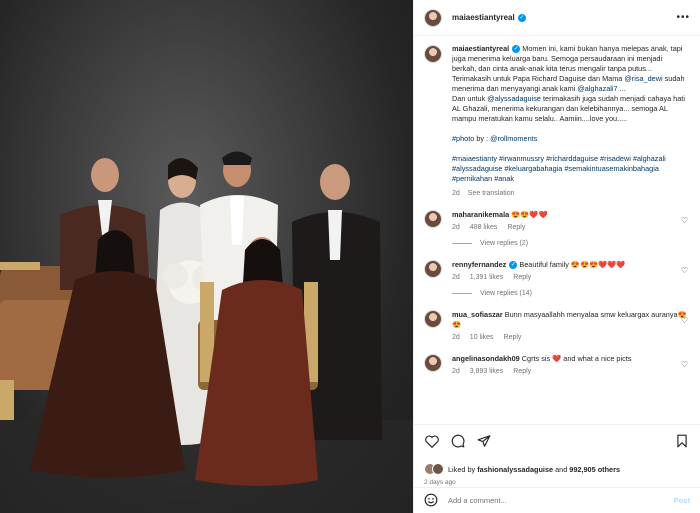  Describe the element at coordinates (479, 264) in the screenshot. I see `commenter-username: rennyfernandez` at that location.